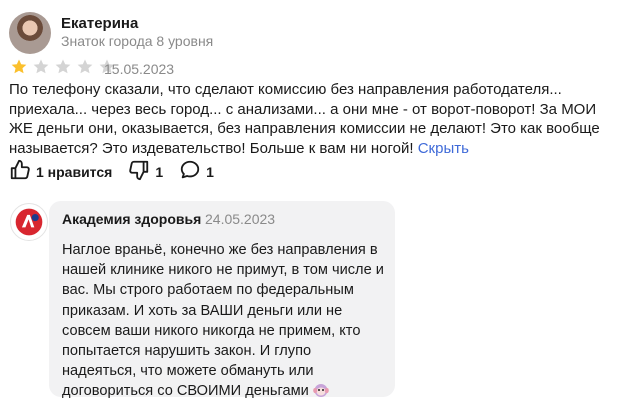  What do you see at coordinates (321, 390) in the screenshot?
I see `hear-no-evil-monkey-icon` at bounding box center [321, 390].